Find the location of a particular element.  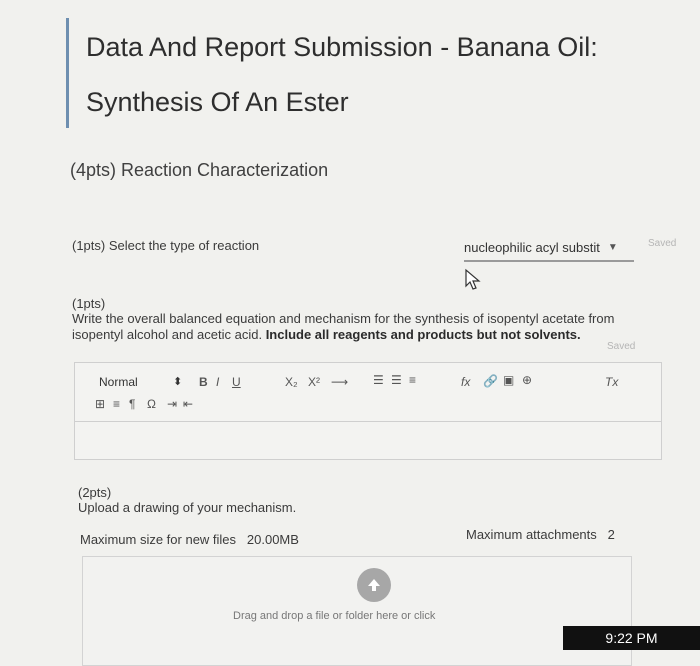

max-file-size-label: Maximum size for new files is located at coordinates (158, 539).